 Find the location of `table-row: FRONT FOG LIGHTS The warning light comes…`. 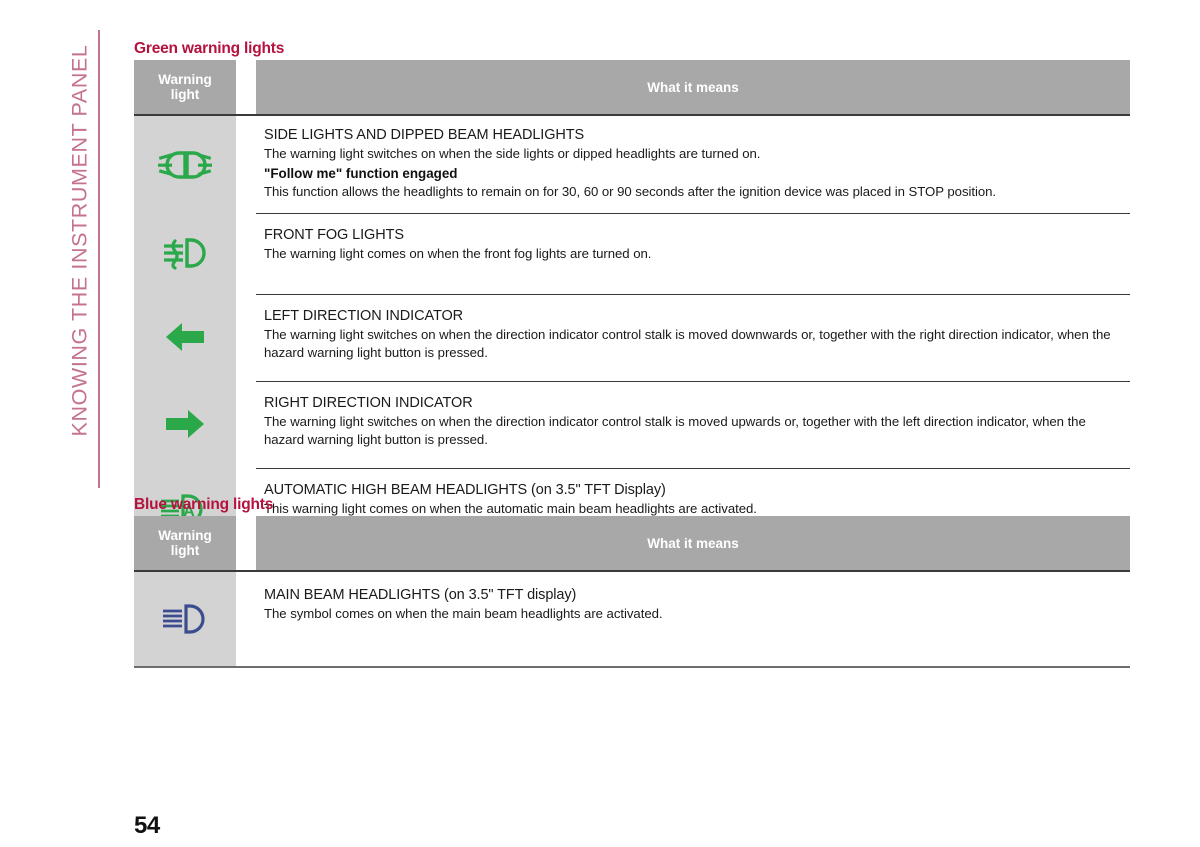

table-row: FRONT FOG LIGHTS The warning light comes… is located at coordinates (632, 253).